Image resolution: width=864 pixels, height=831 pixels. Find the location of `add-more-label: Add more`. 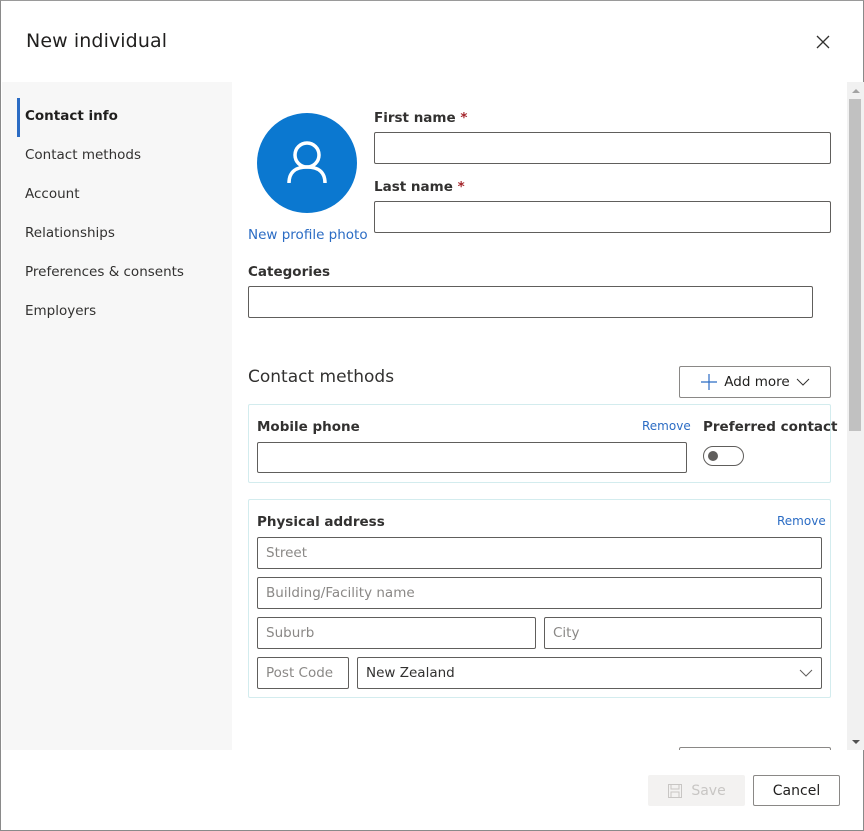

add-more-label: Add more is located at coordinates (757, 382).